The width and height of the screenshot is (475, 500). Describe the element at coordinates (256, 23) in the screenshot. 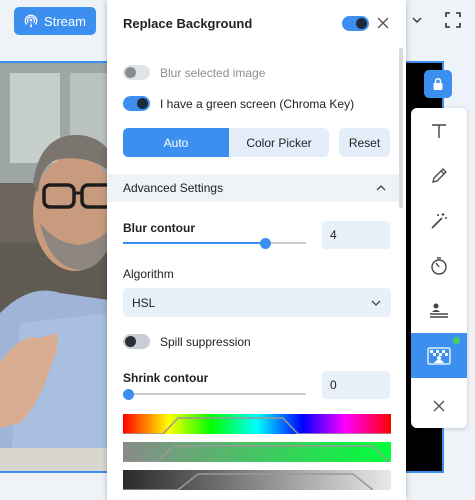

I see `panel-header: Replace Background` at that location.